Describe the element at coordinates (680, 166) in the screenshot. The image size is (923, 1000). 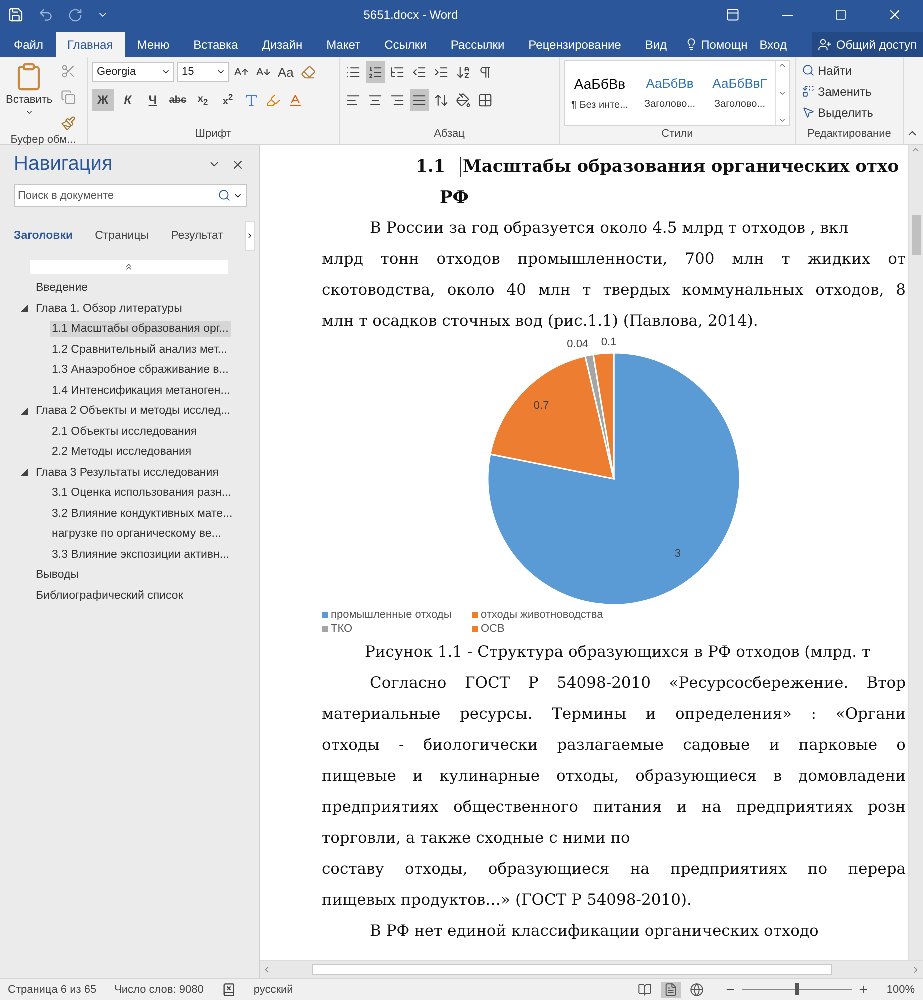
I see `heading-text: Масштабы образования органических отхо` at that location.